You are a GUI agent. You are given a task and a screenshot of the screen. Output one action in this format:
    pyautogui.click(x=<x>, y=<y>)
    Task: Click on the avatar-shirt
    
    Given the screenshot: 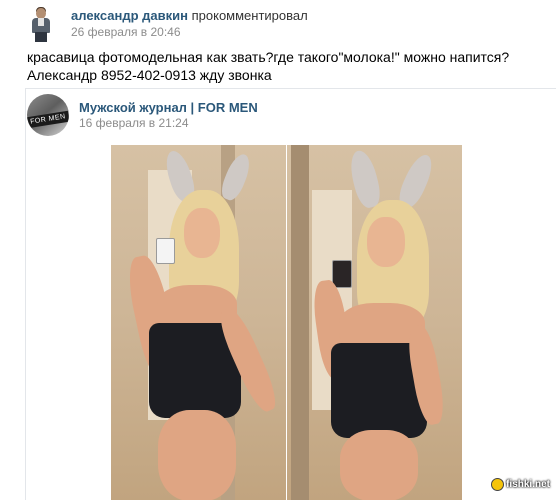 What is the action you would take?
    pyautogui.click(x=41, y=22)
    